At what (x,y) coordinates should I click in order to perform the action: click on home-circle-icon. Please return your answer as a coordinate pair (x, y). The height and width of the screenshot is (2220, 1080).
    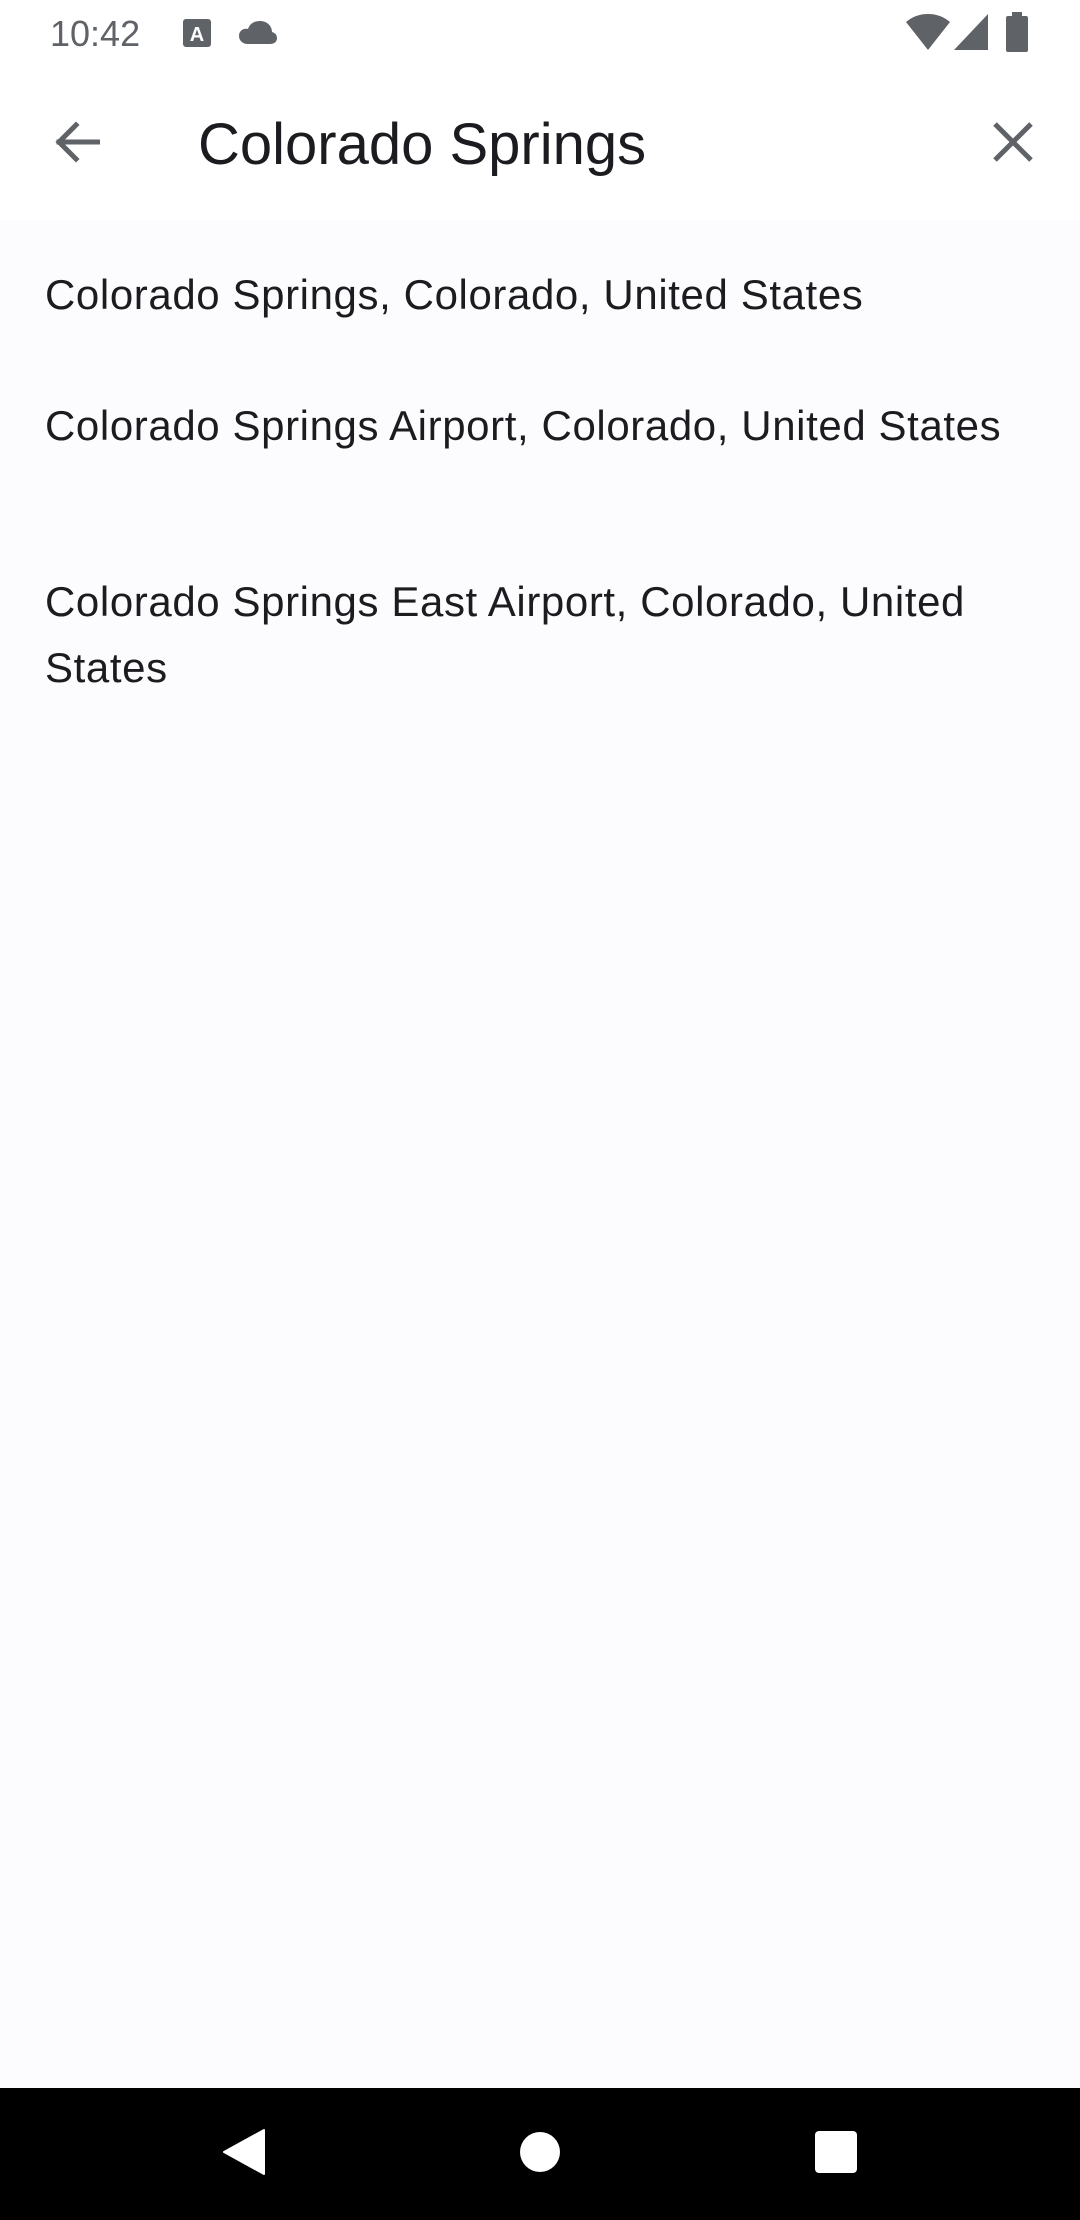
    Looking at the image, I should click on (540, 2154).